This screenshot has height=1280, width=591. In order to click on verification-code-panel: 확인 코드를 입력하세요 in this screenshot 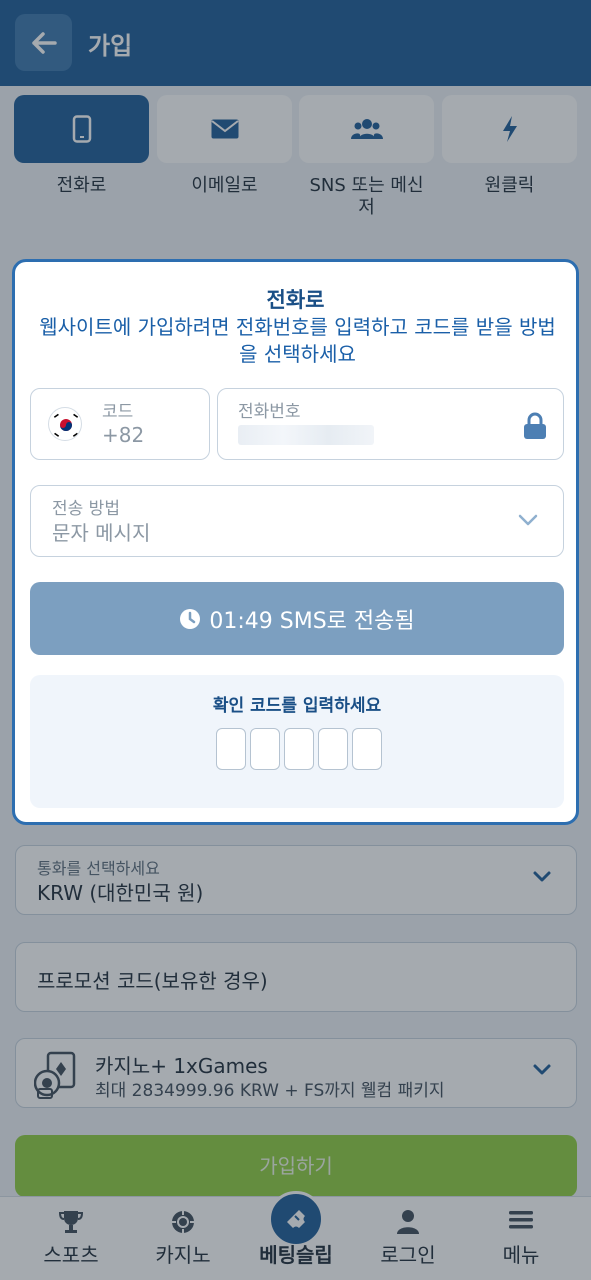, I will do `click(297, 741)`.